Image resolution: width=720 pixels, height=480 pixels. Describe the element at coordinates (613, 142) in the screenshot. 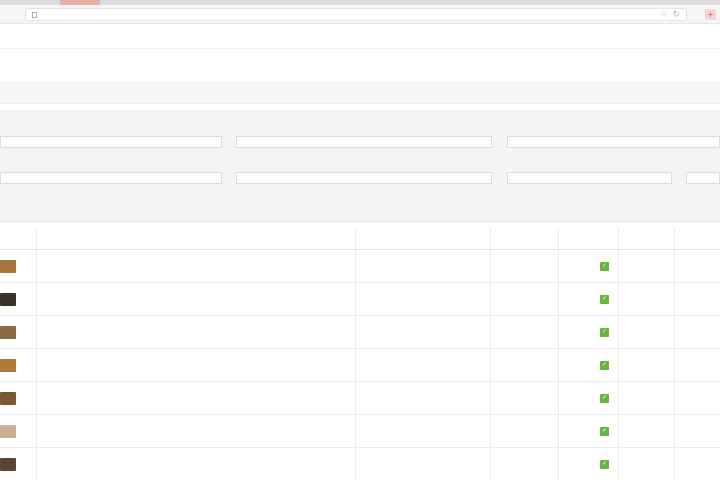

I see `filter-input-price` at that location.